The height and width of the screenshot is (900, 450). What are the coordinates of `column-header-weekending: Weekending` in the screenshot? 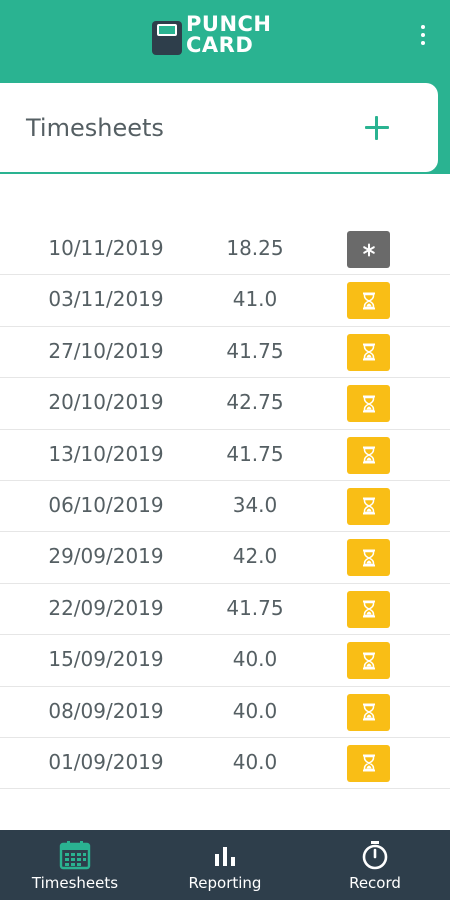 It's located at (88, 206).